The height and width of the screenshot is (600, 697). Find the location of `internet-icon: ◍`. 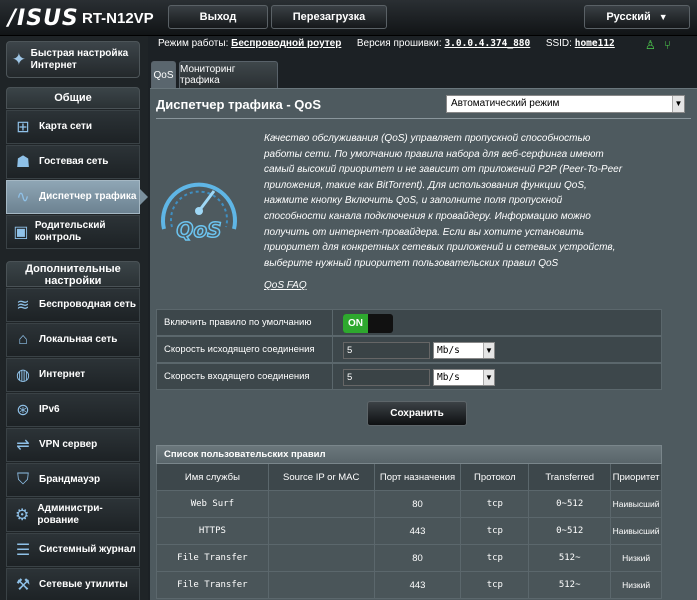

internet-icon: ◍ is located at coordinates (23, 375).